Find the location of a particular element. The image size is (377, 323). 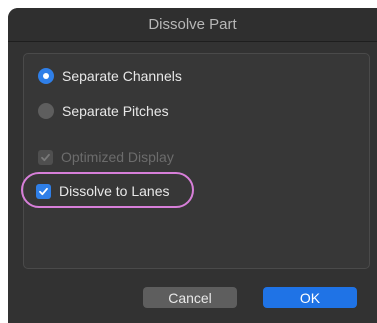

cancel-button: Cancel is located at coordinates (190, 297).